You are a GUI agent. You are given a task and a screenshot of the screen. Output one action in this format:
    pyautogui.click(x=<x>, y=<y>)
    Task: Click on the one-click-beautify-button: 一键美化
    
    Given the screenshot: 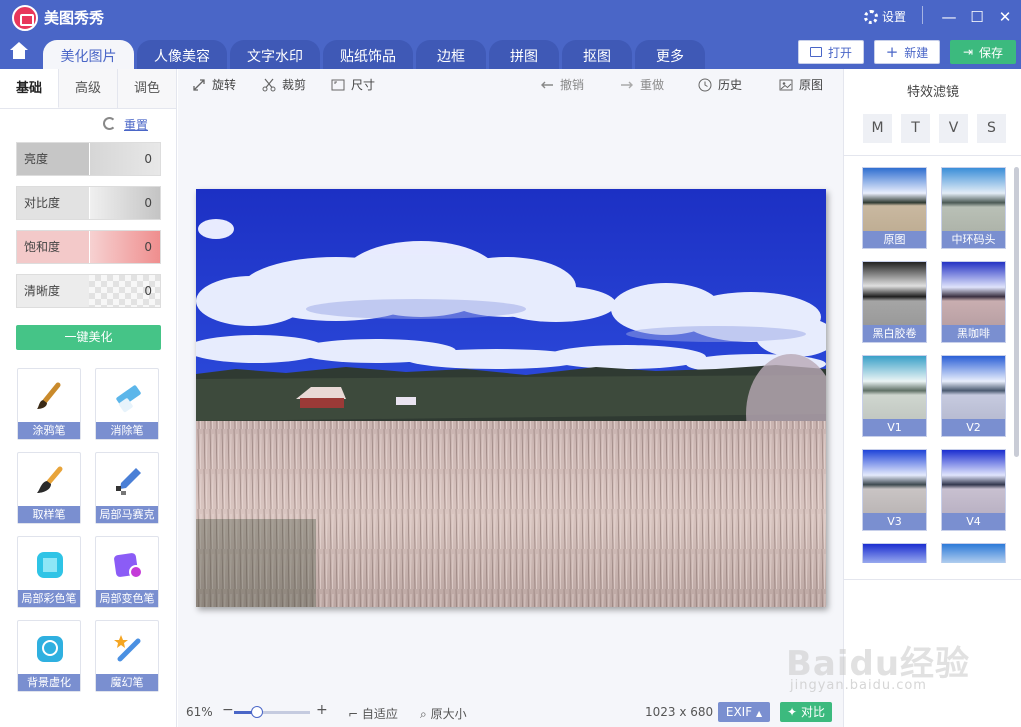 What is the action you would take?
    pyautogui.click(x=88, y=337)
    